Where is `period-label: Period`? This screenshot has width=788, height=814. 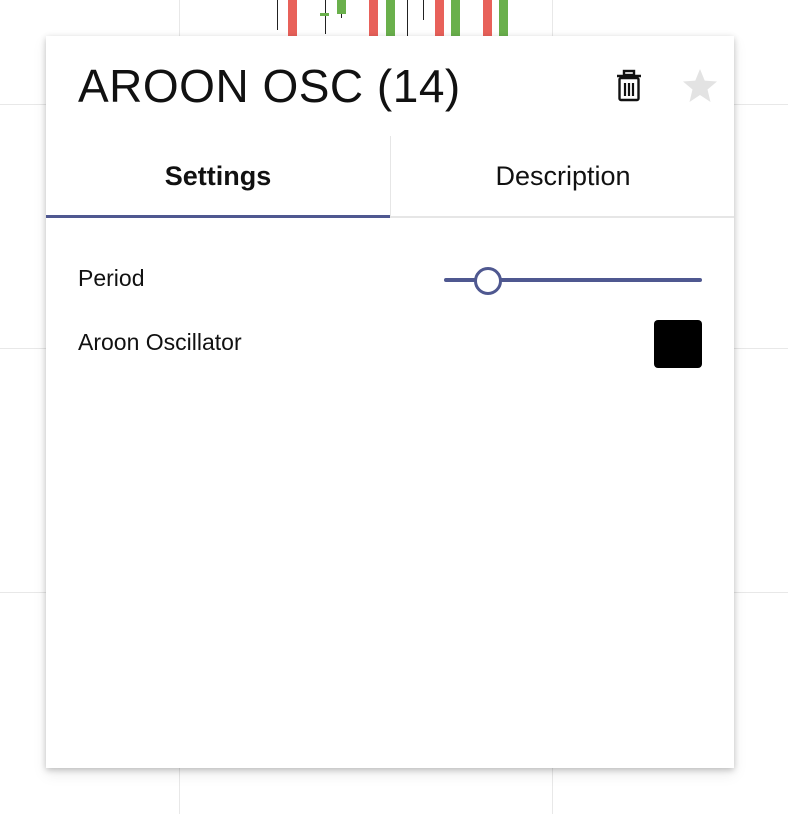
period-label: Period is located at coordinates (111, 278).